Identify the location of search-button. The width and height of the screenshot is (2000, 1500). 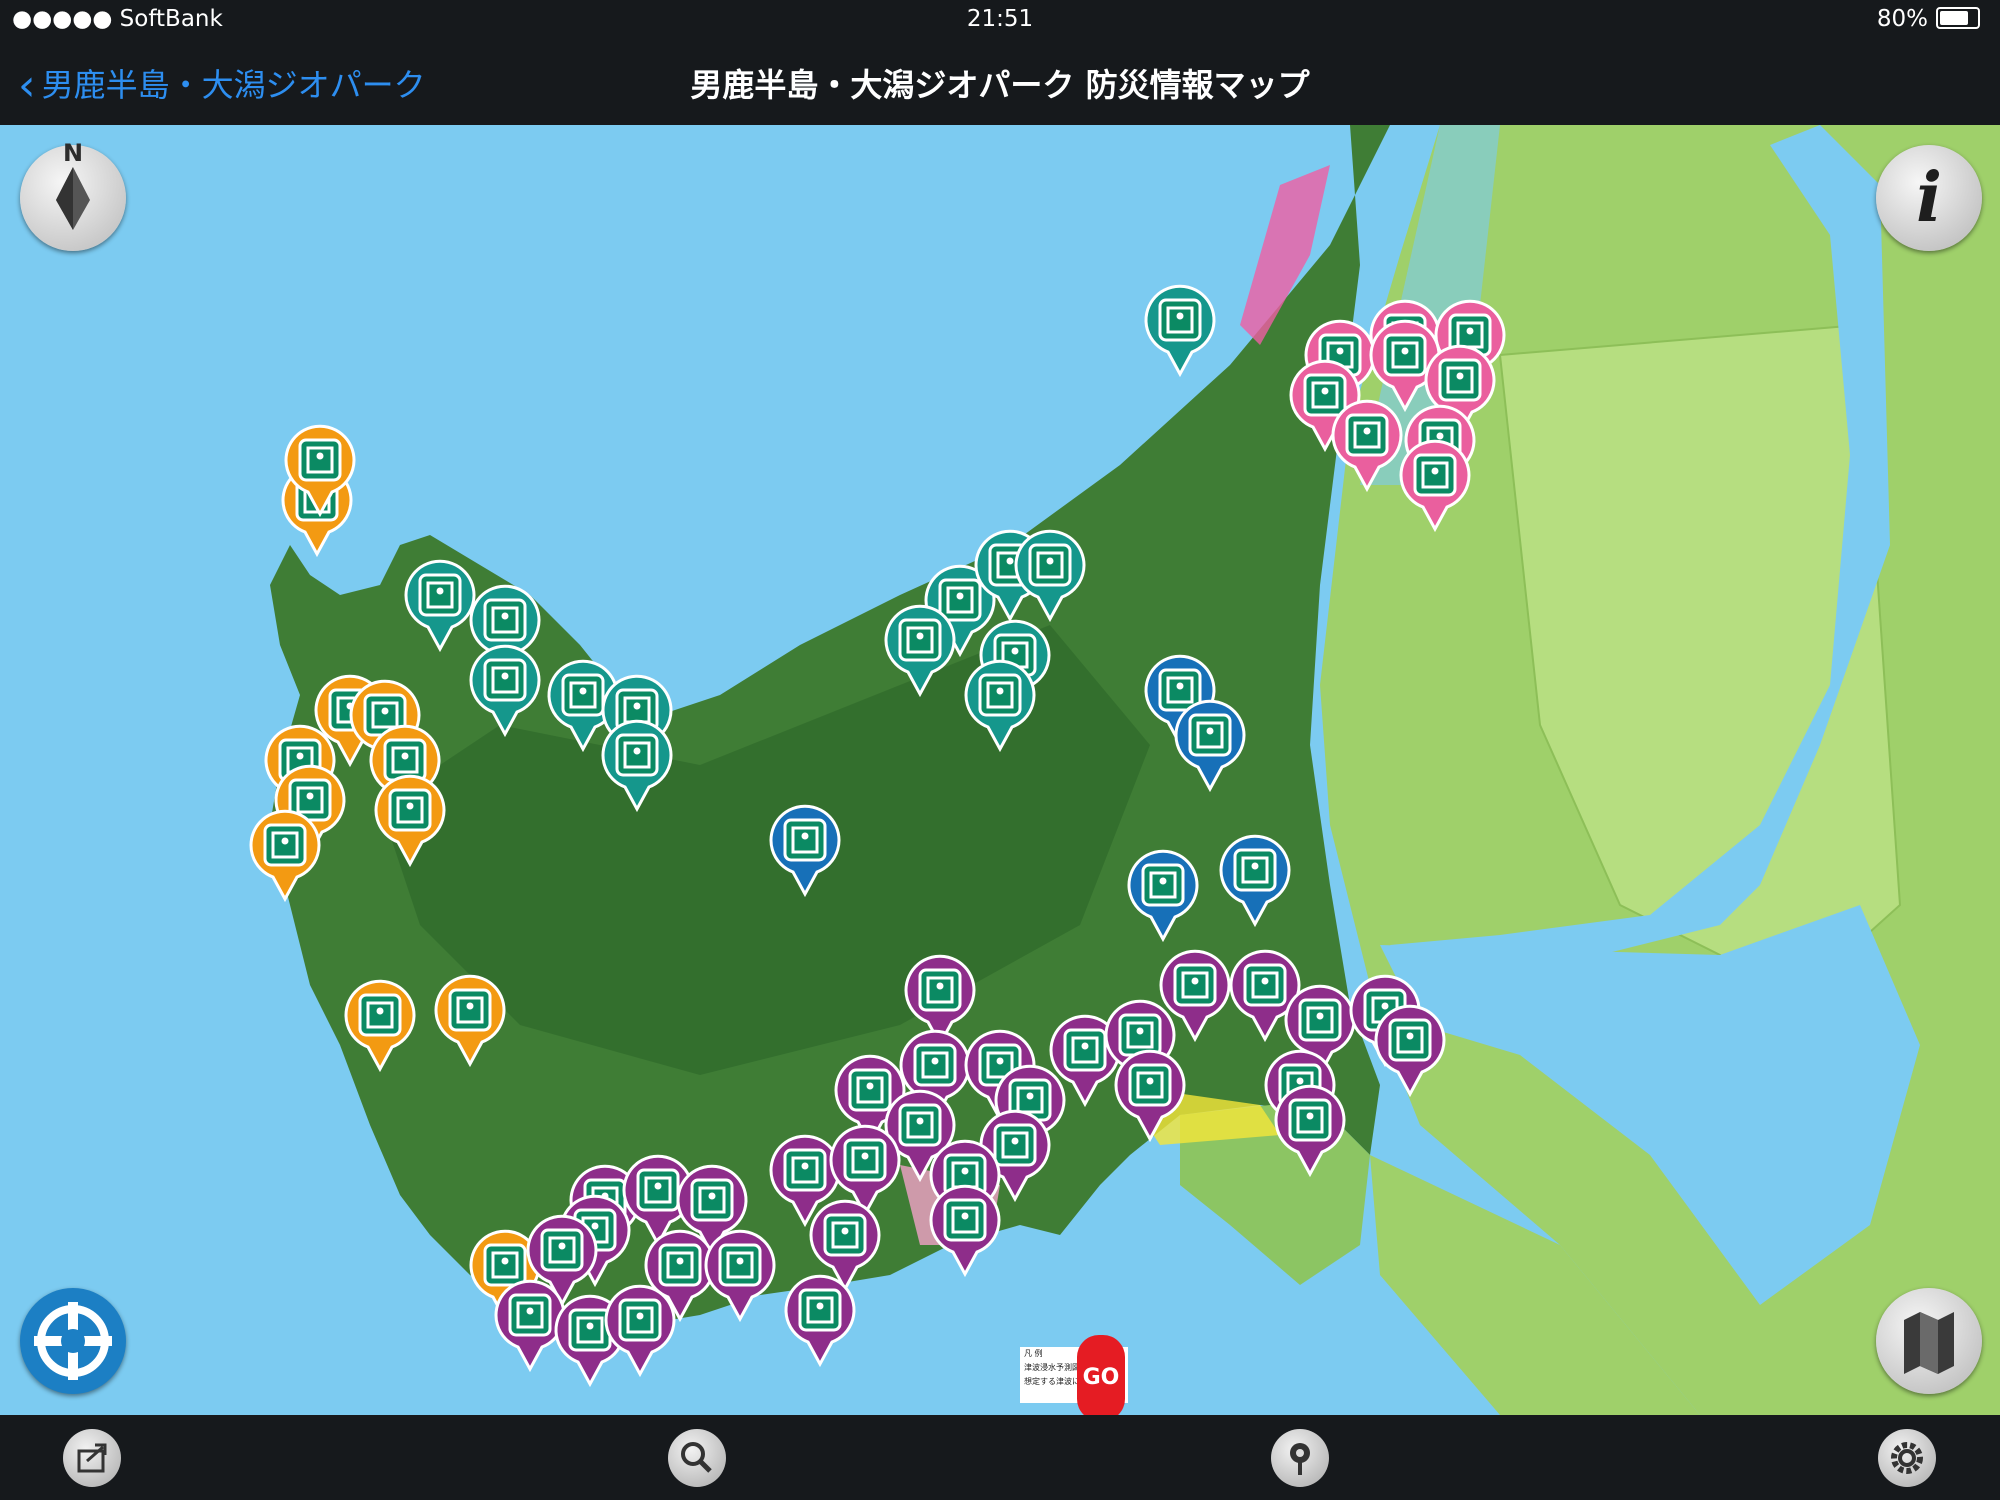
(697, 1458).